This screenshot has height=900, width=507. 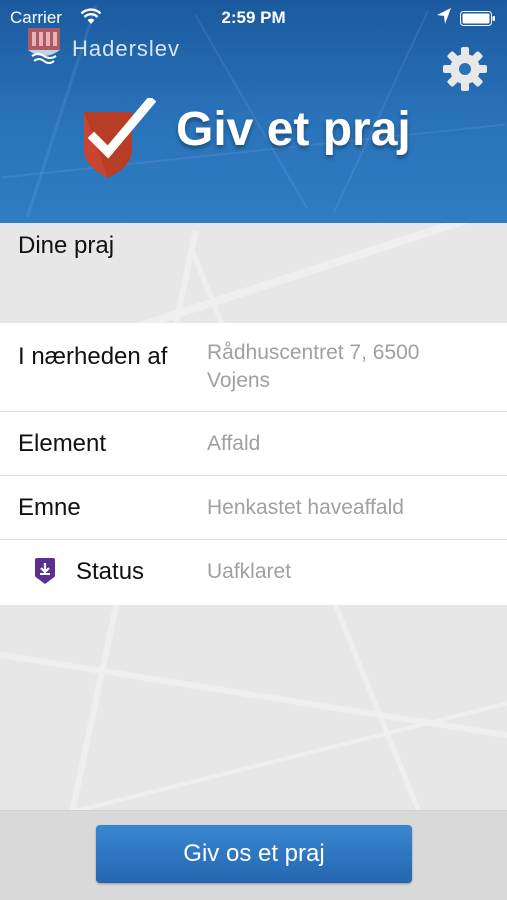 I want to click on gear-icon, so click(x=465, y=72).